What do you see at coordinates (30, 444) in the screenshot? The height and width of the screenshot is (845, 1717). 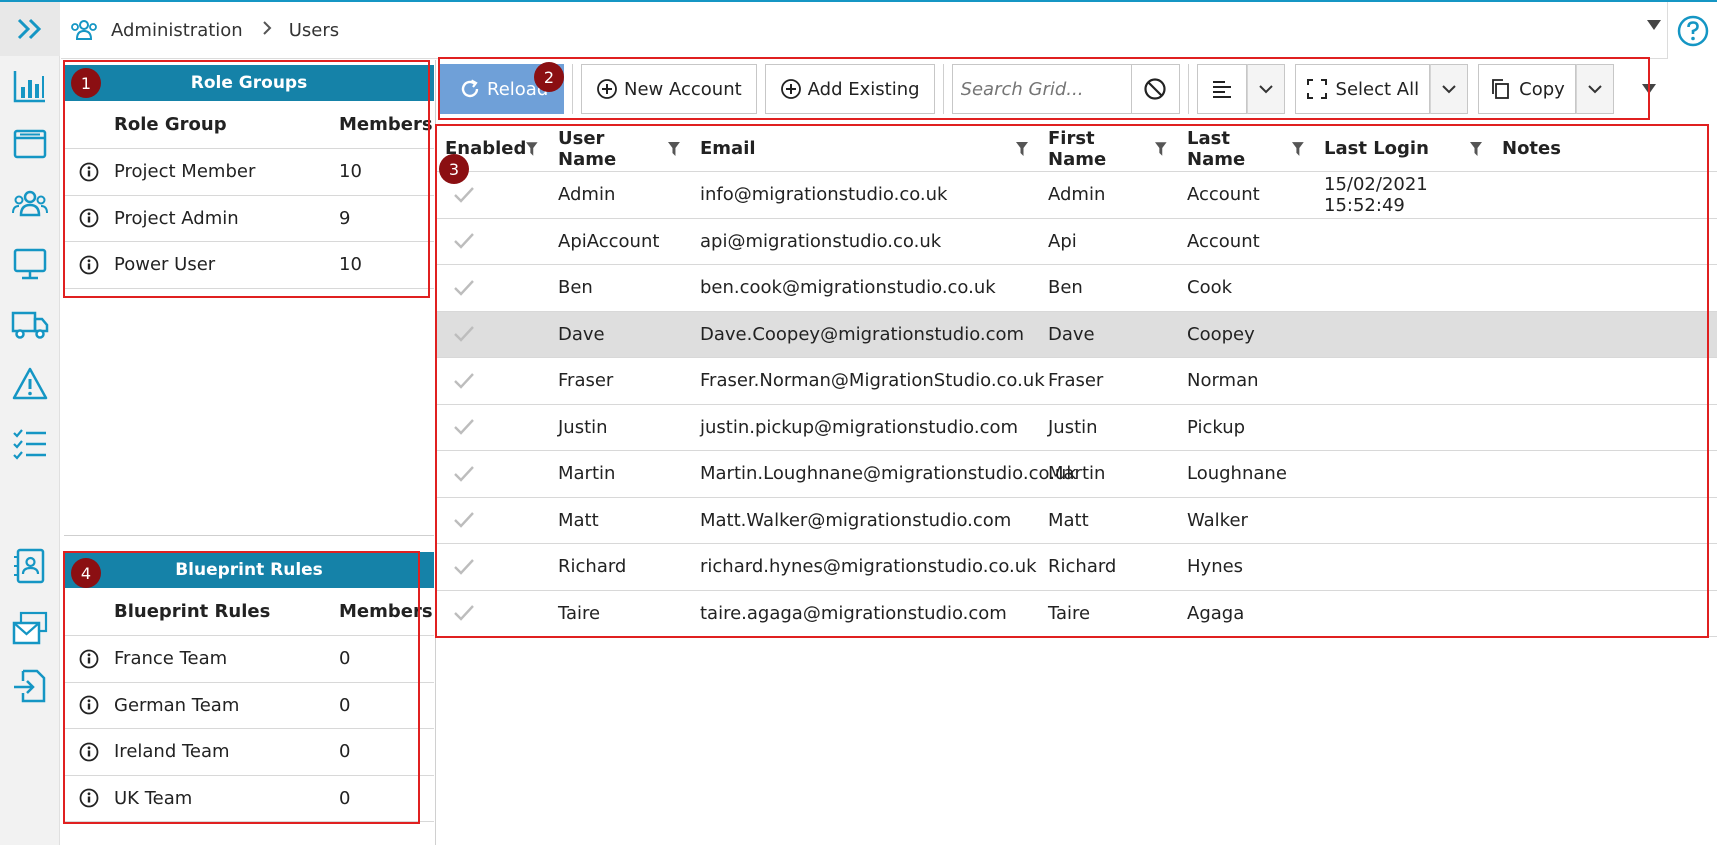 I see `tasks-nav-button` at bounding box center [30, 444].